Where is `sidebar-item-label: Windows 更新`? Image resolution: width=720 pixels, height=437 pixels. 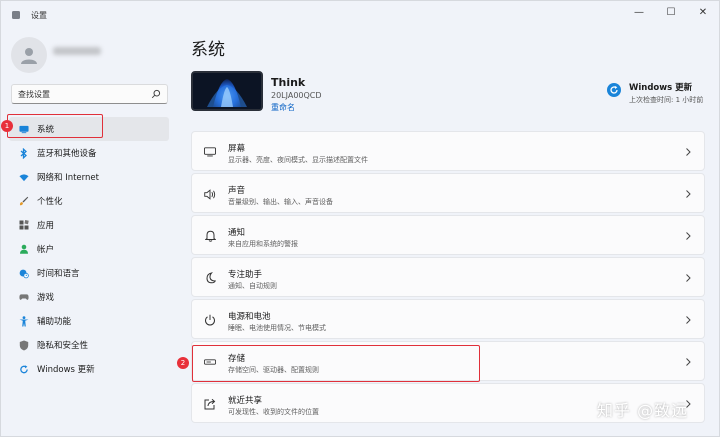
sidebar-item-label: Windows 更新 is located at coordinates (66, 370).